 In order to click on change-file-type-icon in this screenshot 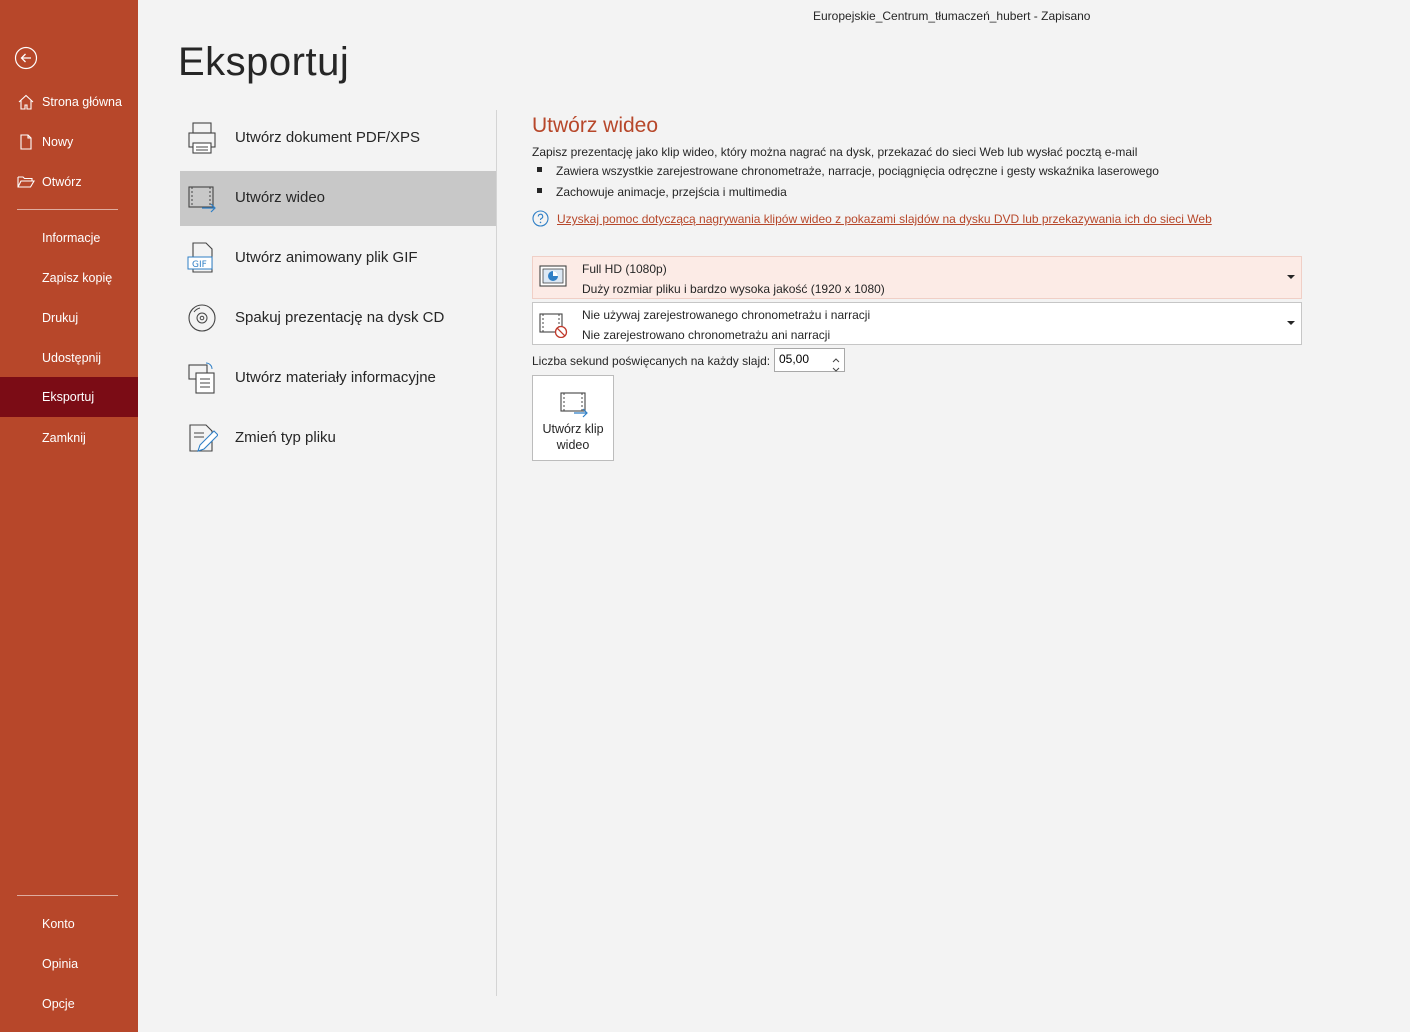, I will do `click(202, 438)`.